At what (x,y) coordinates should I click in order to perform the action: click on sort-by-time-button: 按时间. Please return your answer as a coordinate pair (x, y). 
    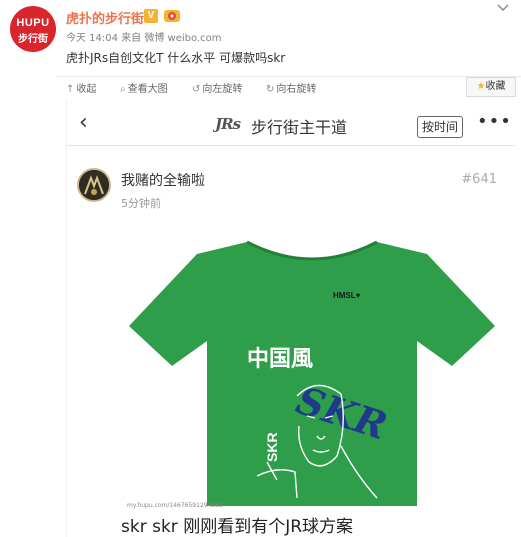
    Looking at the image, I should click on (440, 127).